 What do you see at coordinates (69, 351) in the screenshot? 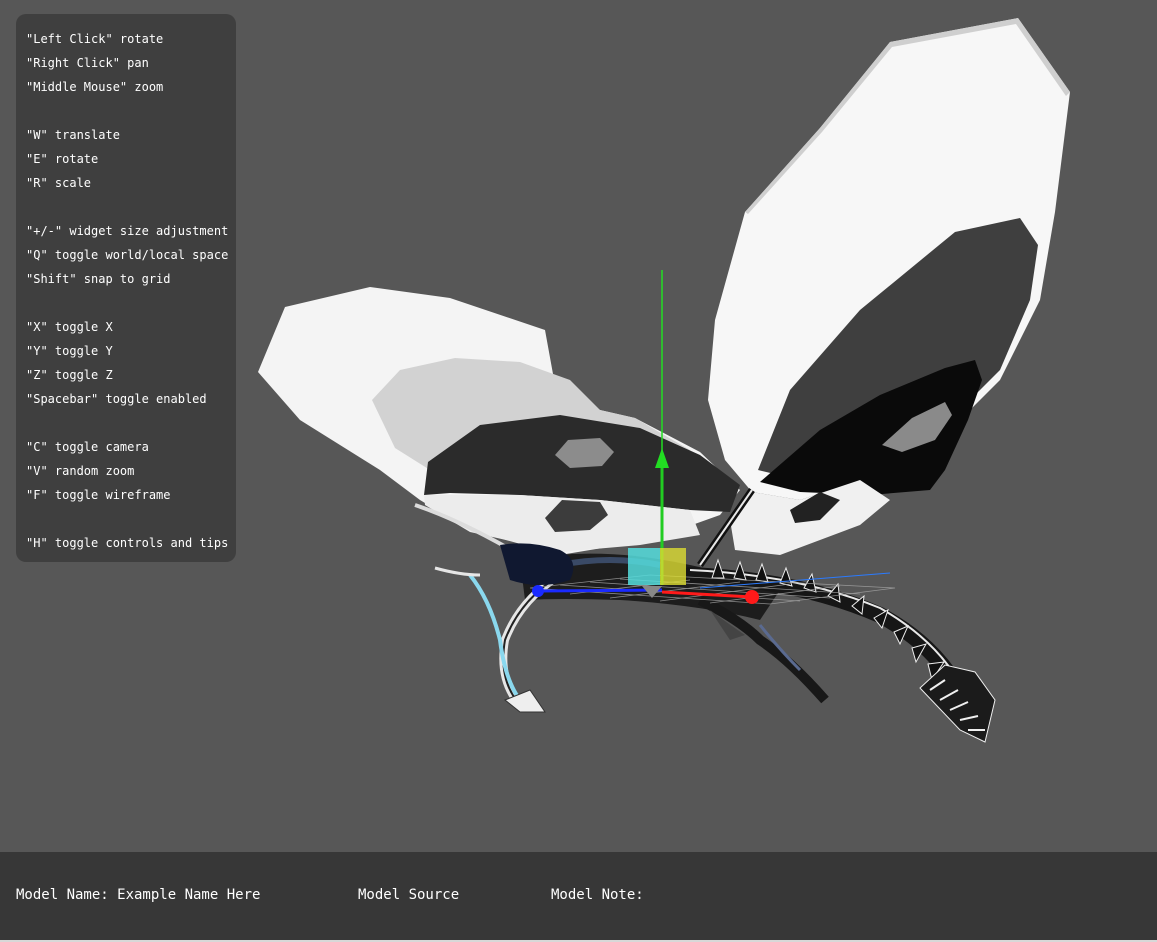
I see `tip-toggle-y: "Y" toggle Y` at bounding box center [69, 351].